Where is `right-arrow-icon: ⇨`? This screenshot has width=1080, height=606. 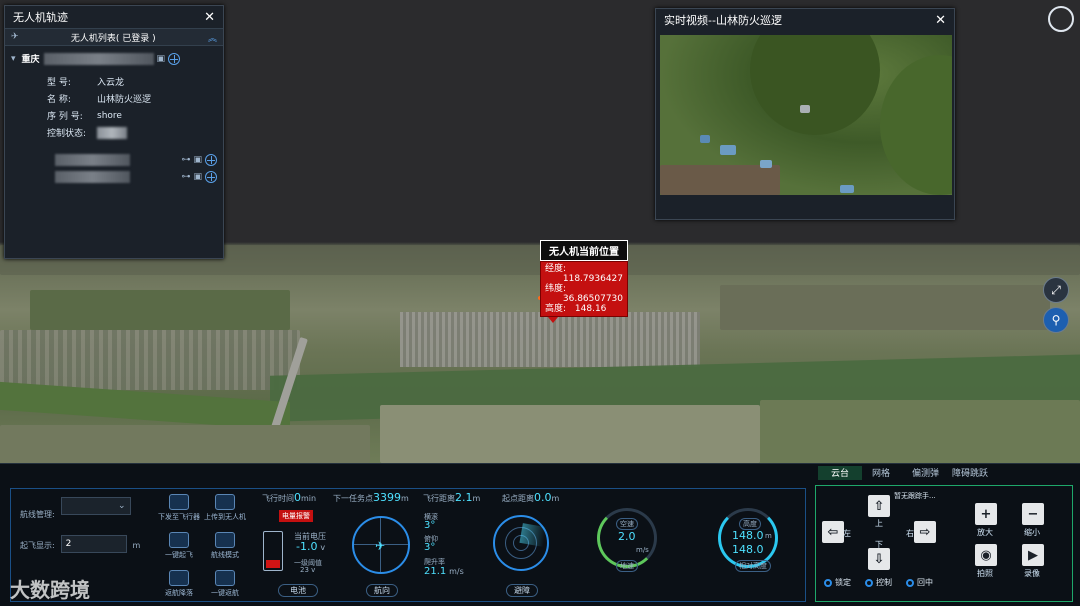 right-arrow-icon: ⇨ is located at coordinates (925, 532).